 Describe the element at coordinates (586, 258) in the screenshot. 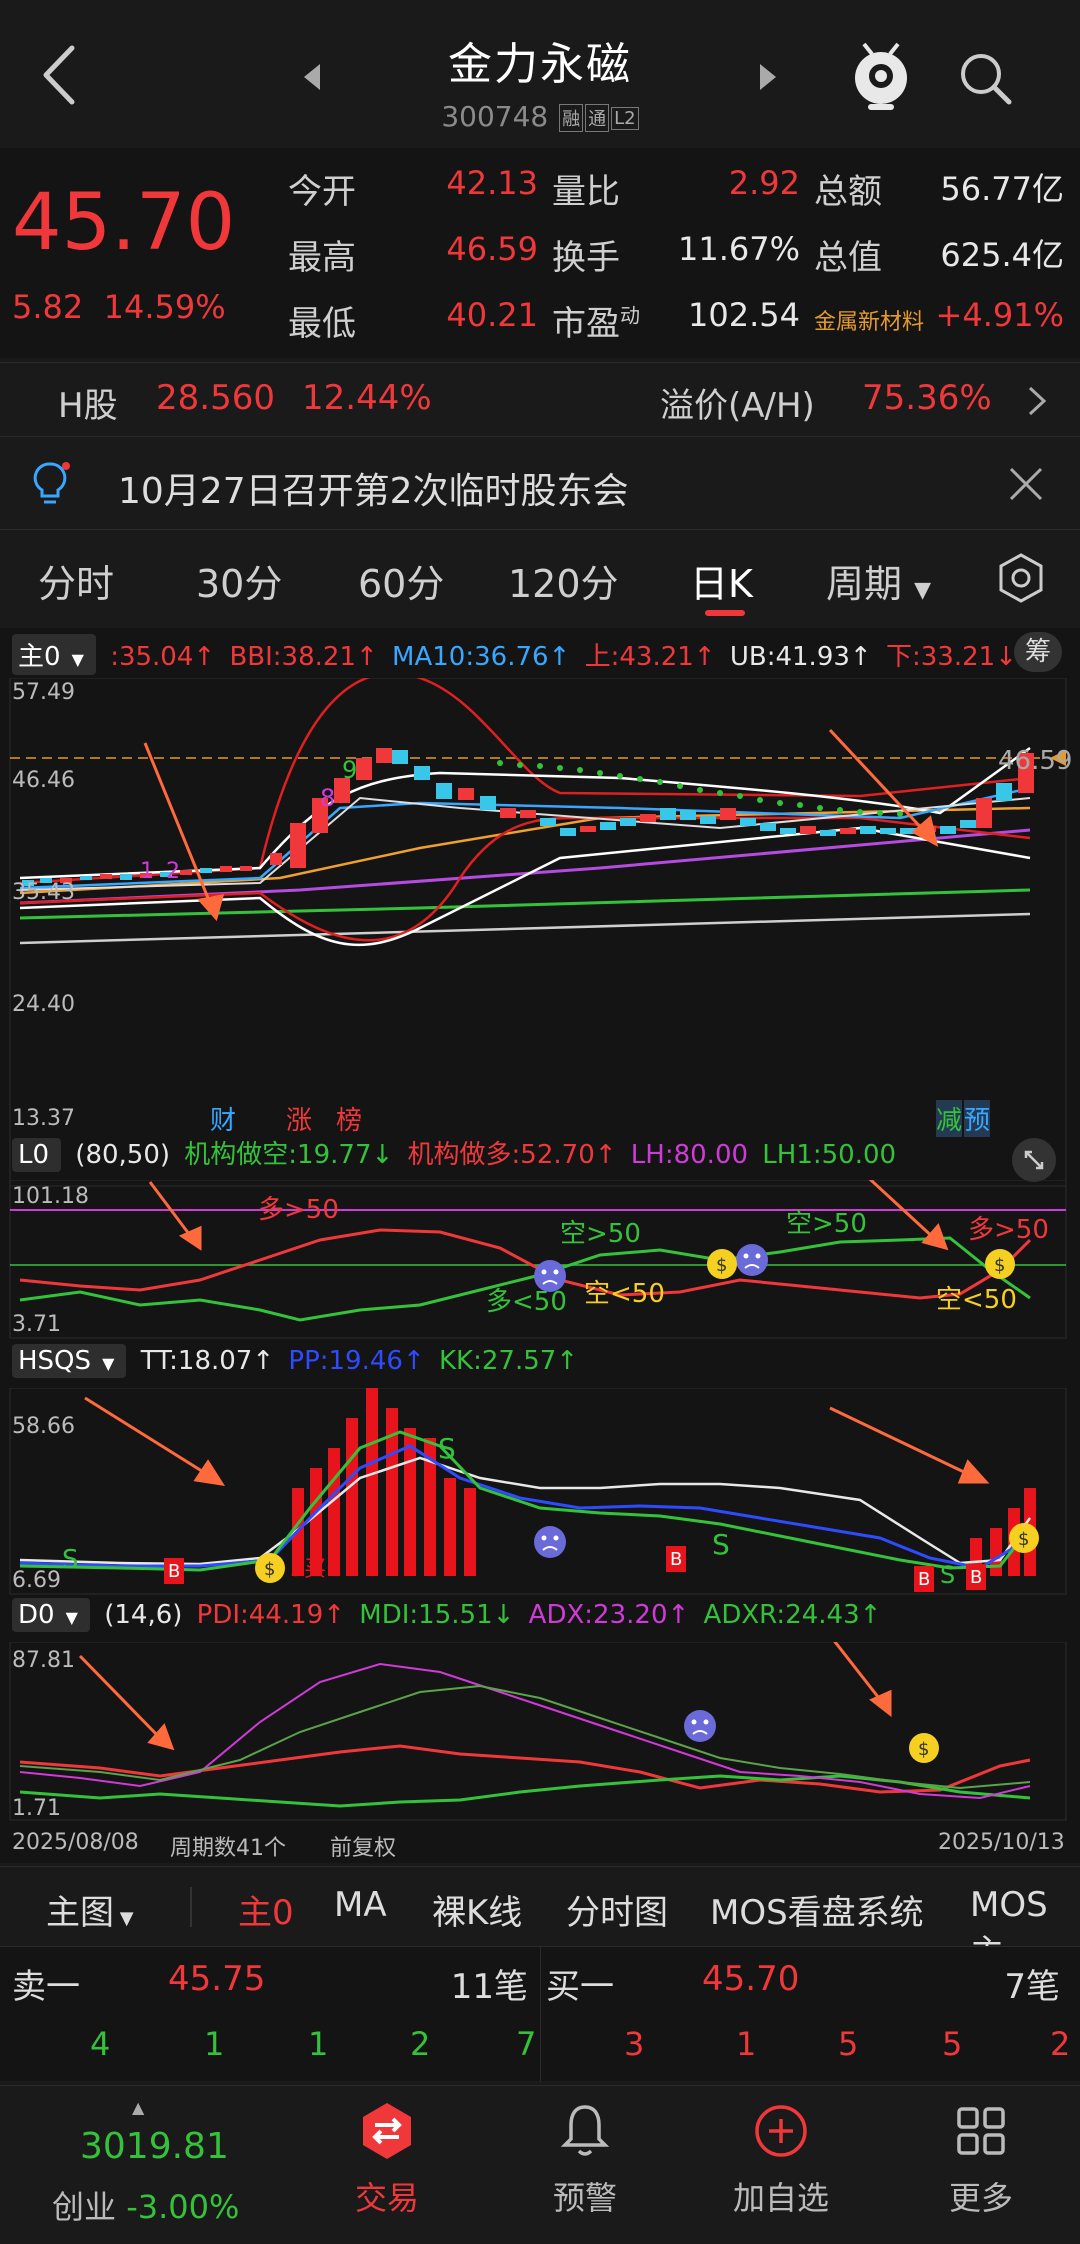

I see `label-turnover-rate: 换手` at that location.